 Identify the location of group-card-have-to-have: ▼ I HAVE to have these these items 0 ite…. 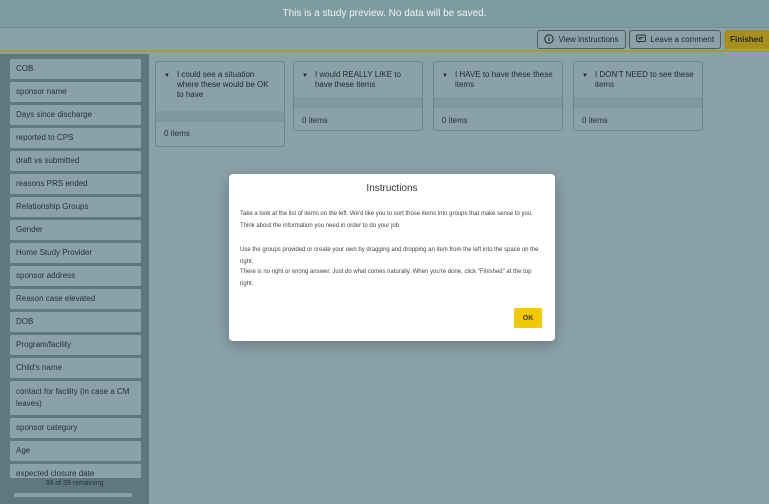
(498, 96).